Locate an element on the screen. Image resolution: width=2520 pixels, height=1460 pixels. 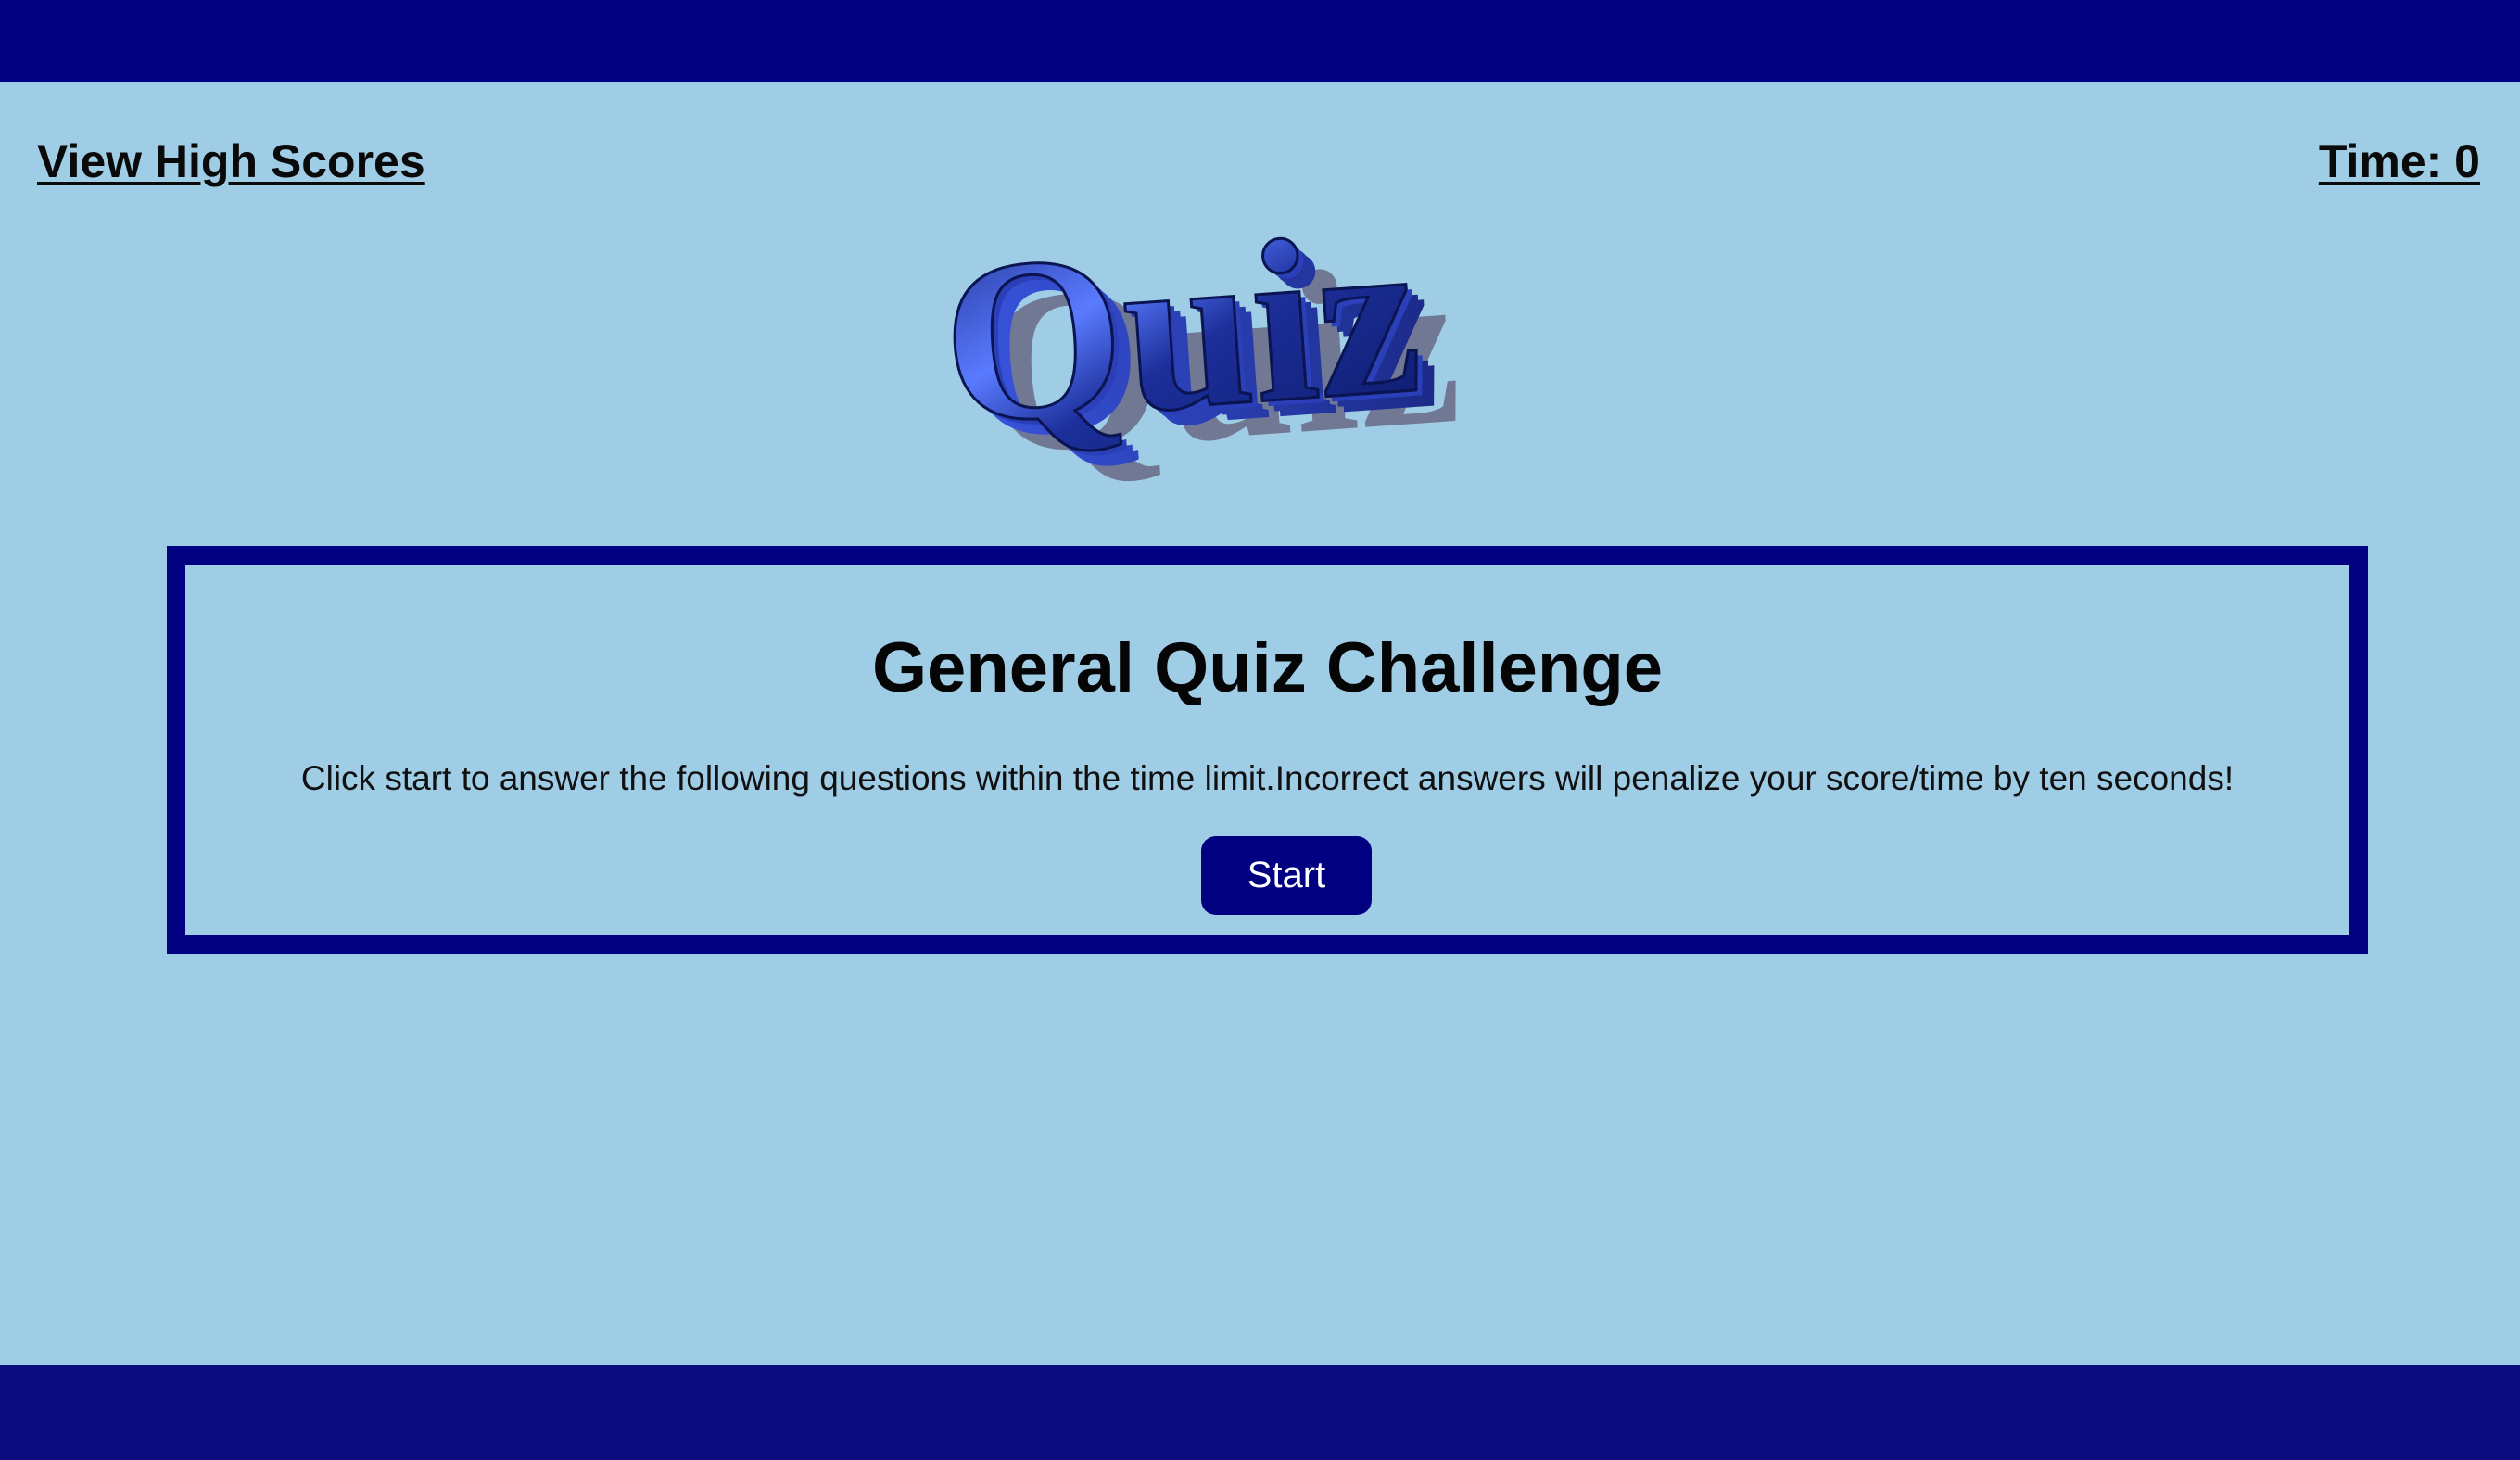
quiz-logo: Quiz Quiz Quiz Quiz Quiz is located at coordinates (1200, 352).